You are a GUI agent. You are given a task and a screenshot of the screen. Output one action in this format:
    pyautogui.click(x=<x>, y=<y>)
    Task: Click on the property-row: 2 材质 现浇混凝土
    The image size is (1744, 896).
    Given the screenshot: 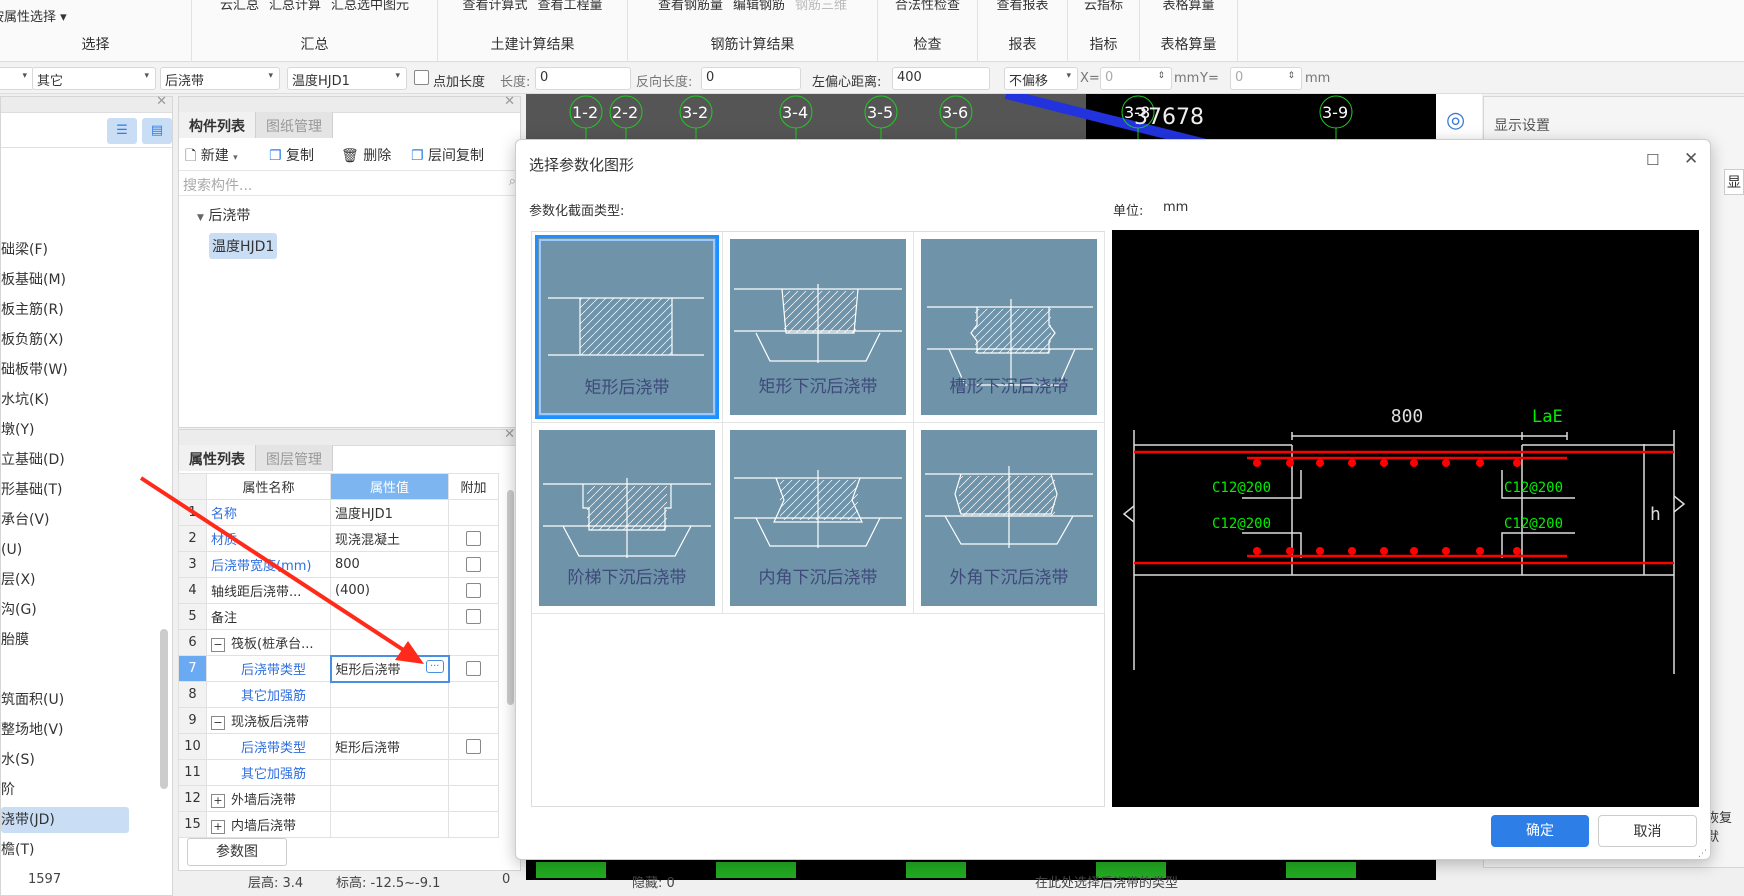 What is the action you would take?
    pyautogui.click(x=338, y=538)
    